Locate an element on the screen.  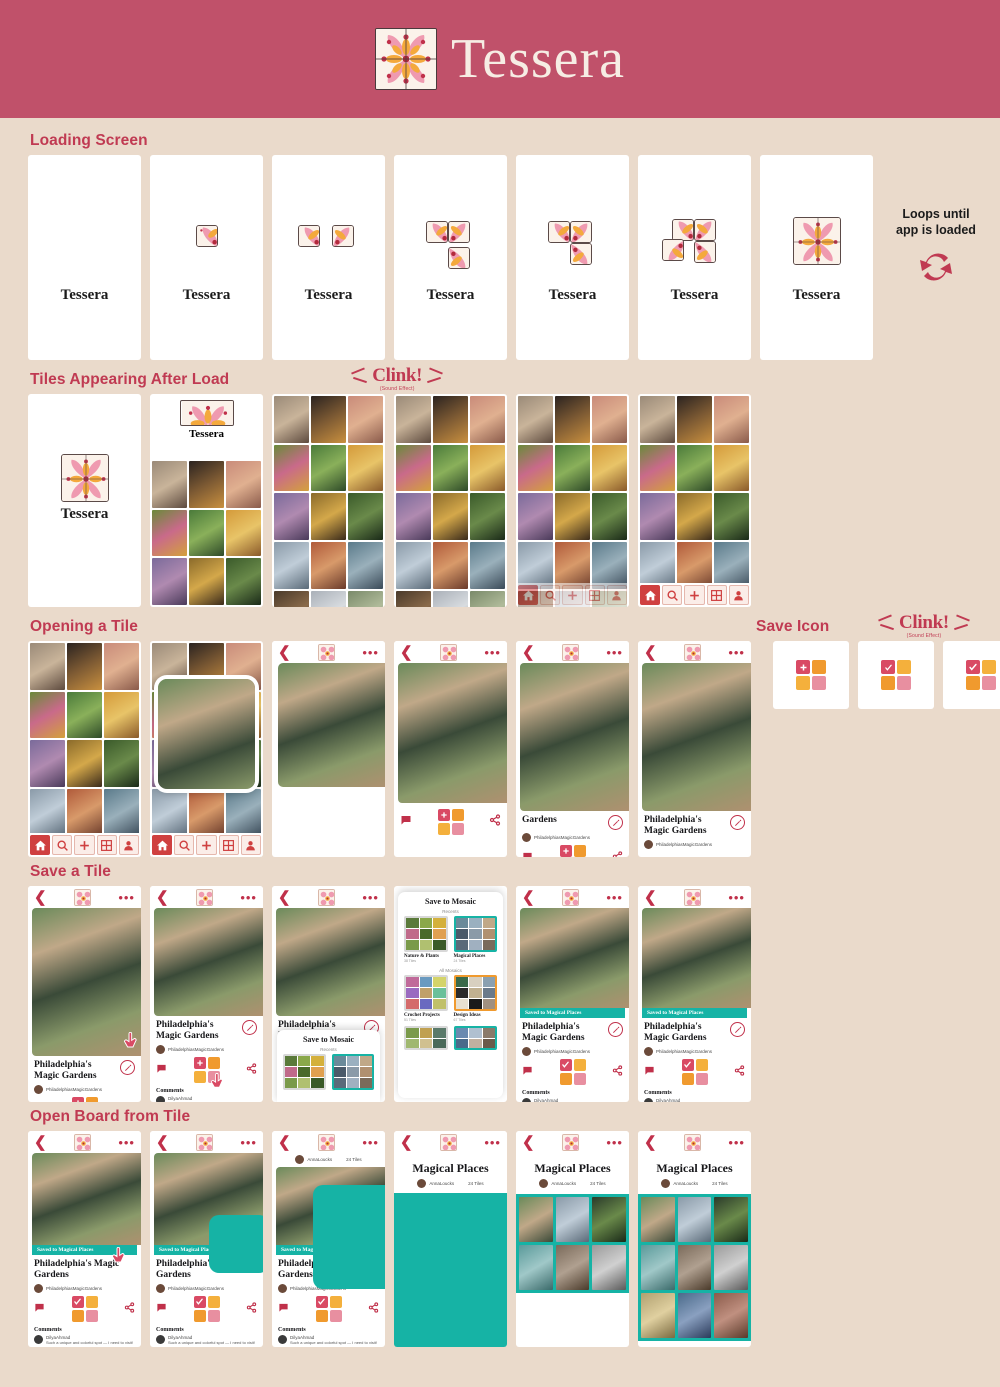
mosaic-thumbnail is located at coordinates (426, 1038).